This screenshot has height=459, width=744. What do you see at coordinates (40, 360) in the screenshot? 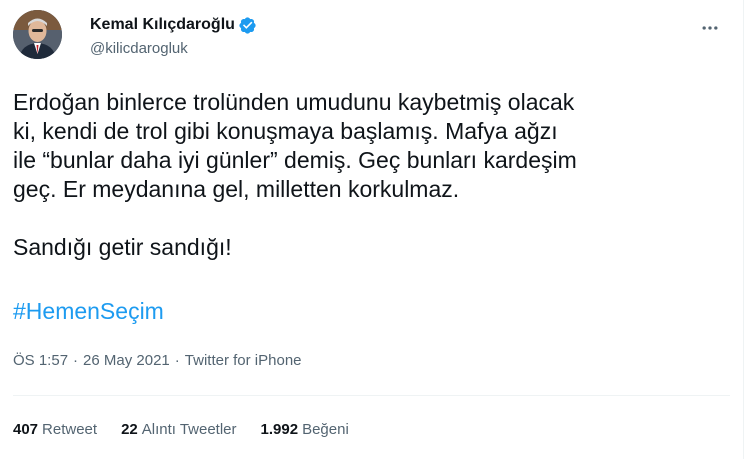
I see `tweet-time: ÖS 1:57` at bounding box center [40, 360].